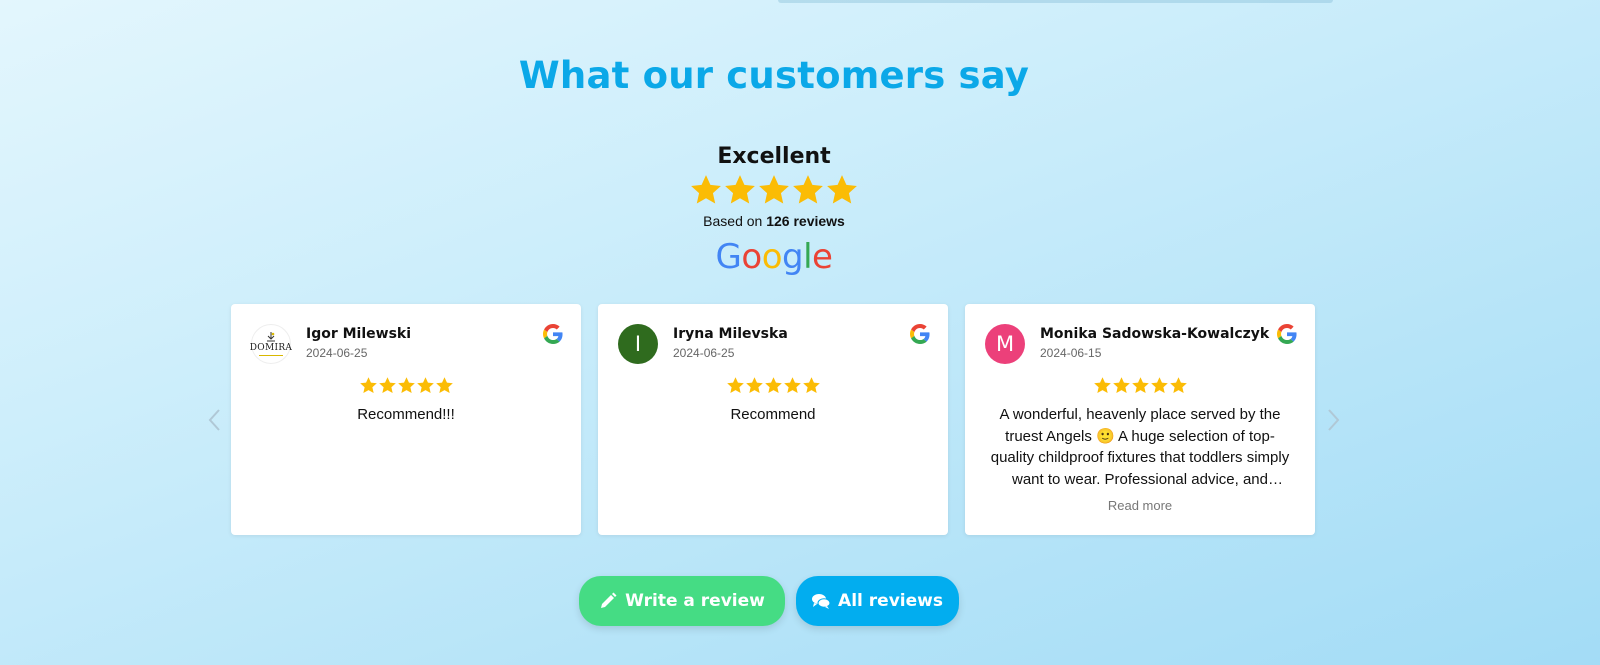 The image size is (1600, 665). I want to click on avatar-logo-text: DOMIRA, so click(271, 348).